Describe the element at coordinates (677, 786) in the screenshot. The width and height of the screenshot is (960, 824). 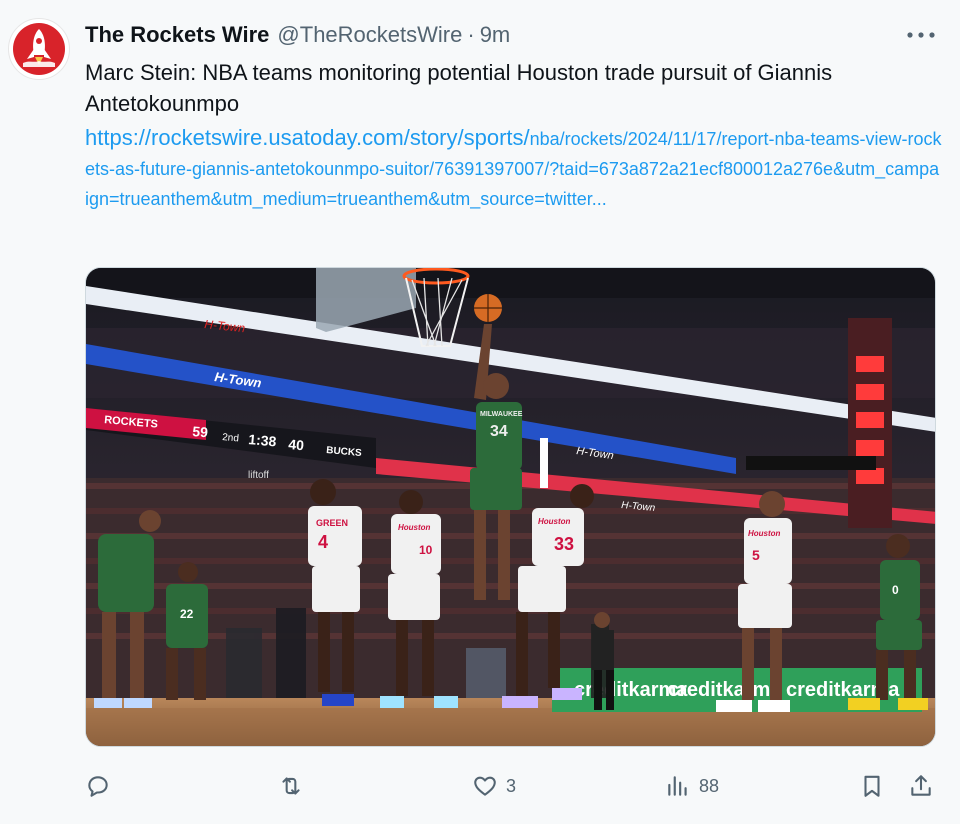
I see `views-icon` at that location.